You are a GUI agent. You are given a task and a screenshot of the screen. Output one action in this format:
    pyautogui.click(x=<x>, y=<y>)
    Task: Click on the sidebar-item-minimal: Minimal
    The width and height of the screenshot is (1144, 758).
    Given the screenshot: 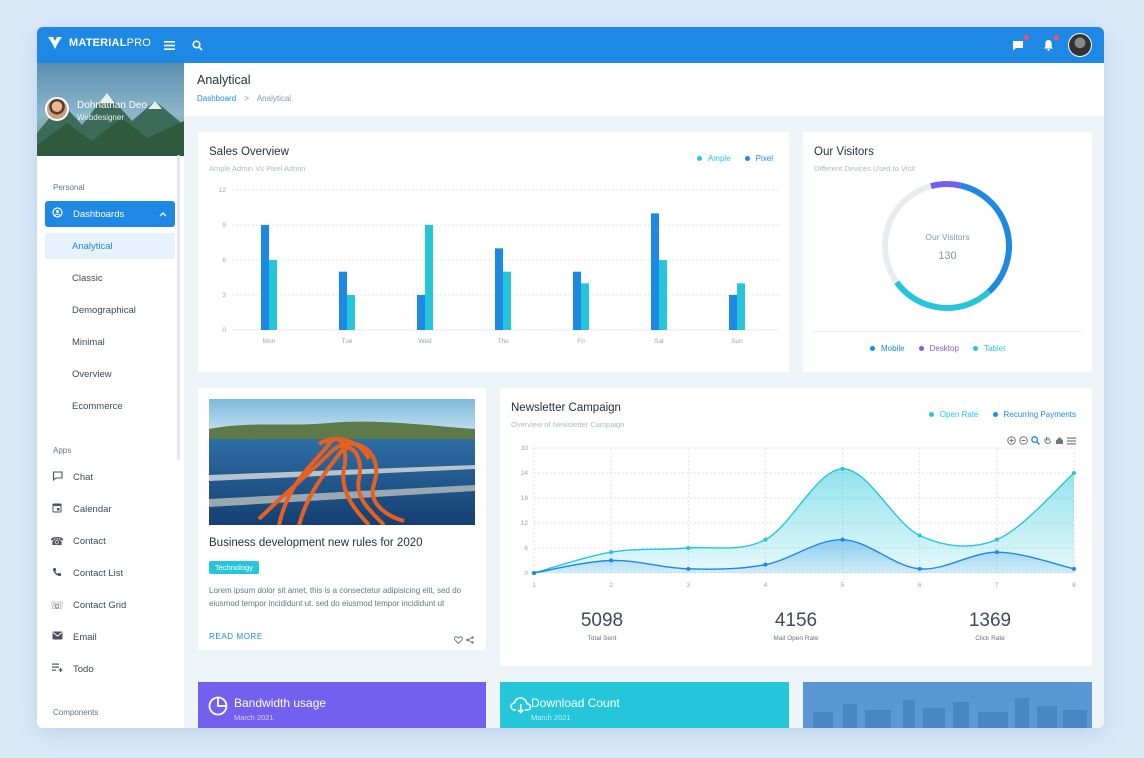 What is the action you would take?
    pyautogui.click(x=110, y=342)
    